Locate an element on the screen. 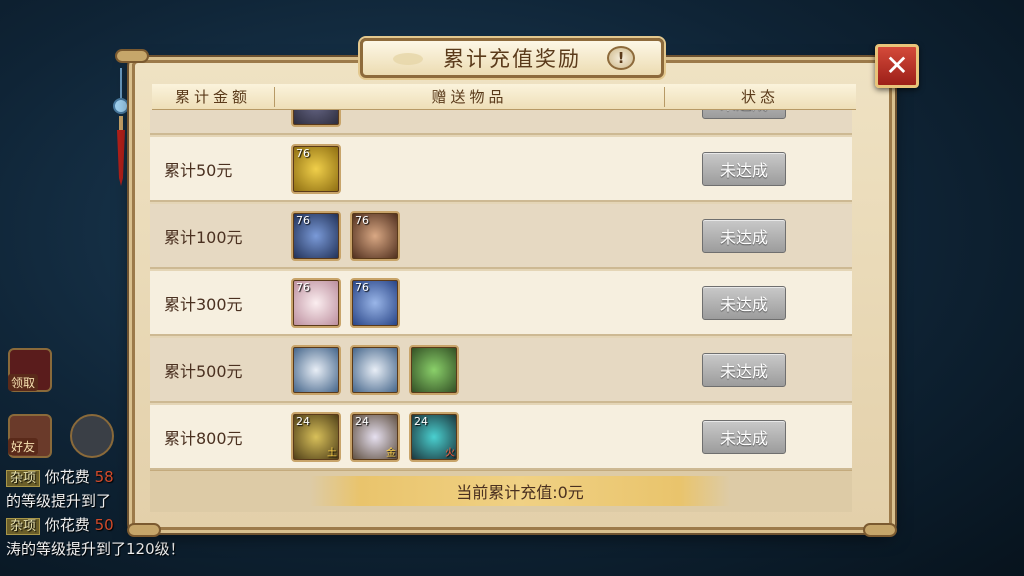  chat-line: 涛的等级提升到了120级！ is located at coordinates (95, 548).